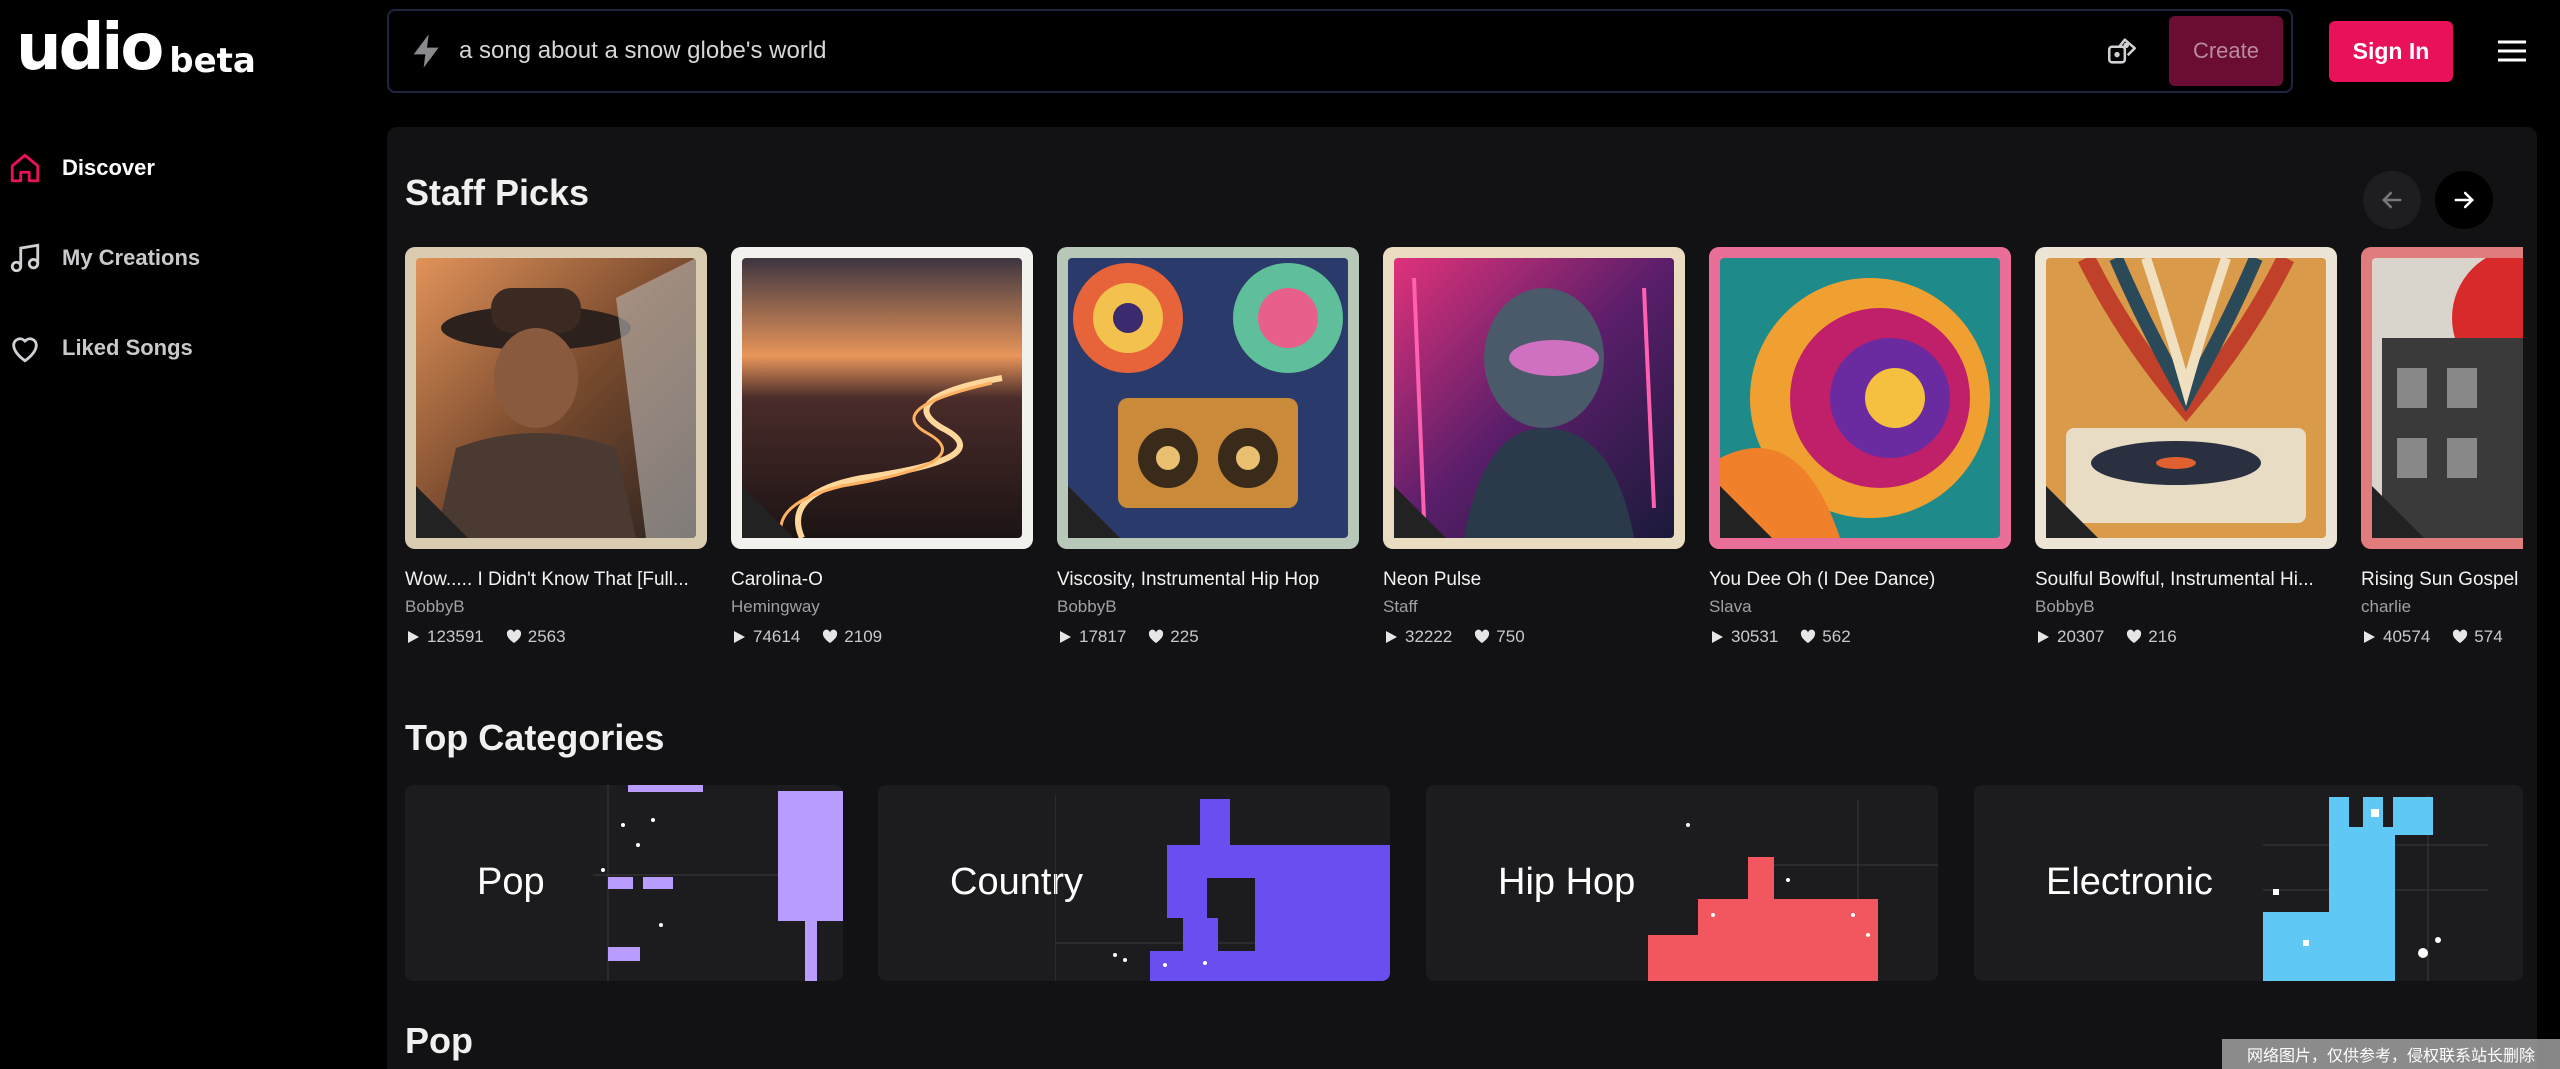  Describe the element at coordinates (535, 737) in the screenshot. I see `top-categories-title: Top Categories` at that location.